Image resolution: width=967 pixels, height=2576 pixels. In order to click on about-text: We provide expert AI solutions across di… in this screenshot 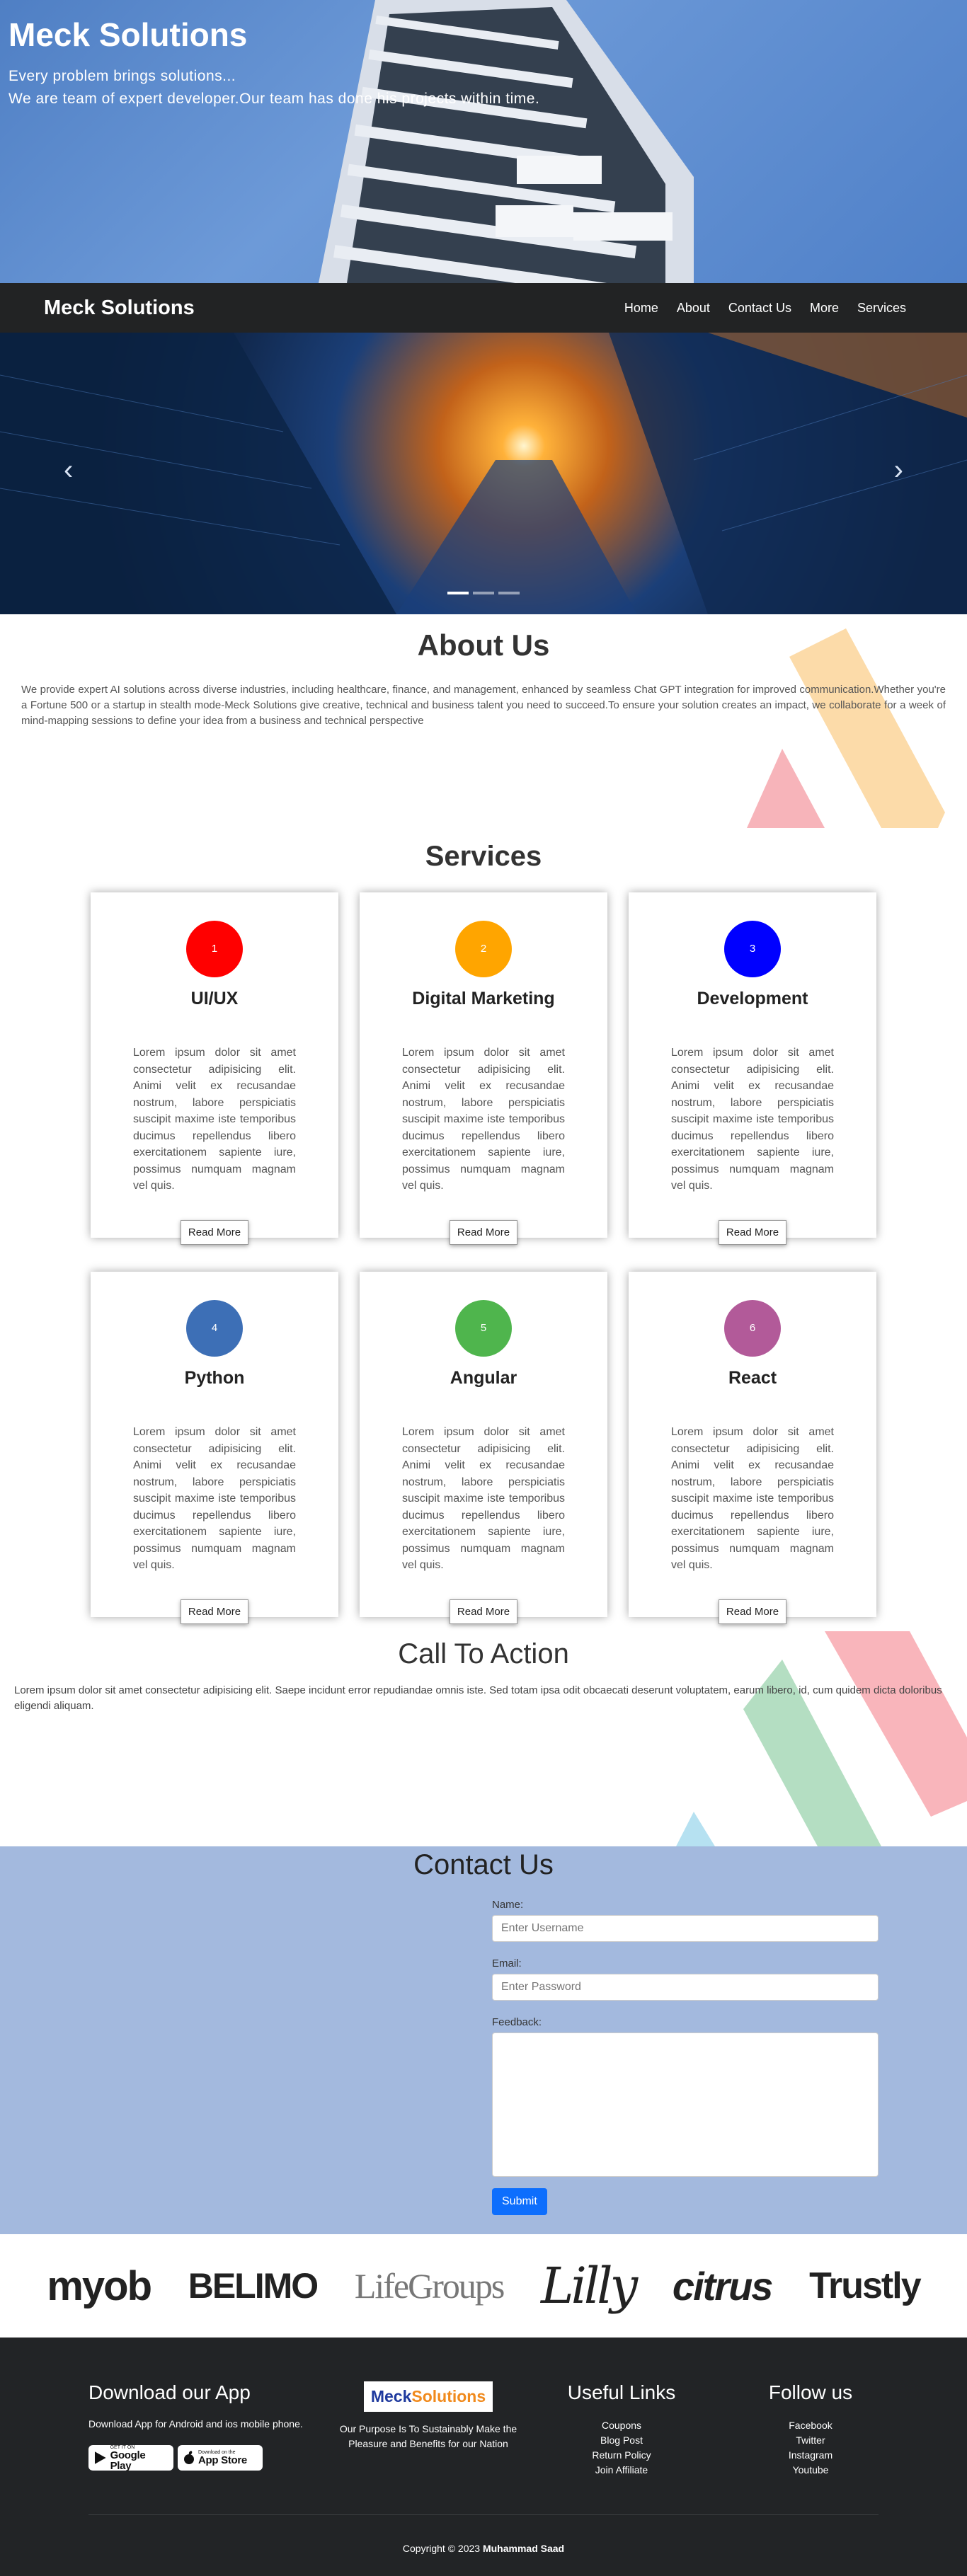, I will do `click(483, 705)`.